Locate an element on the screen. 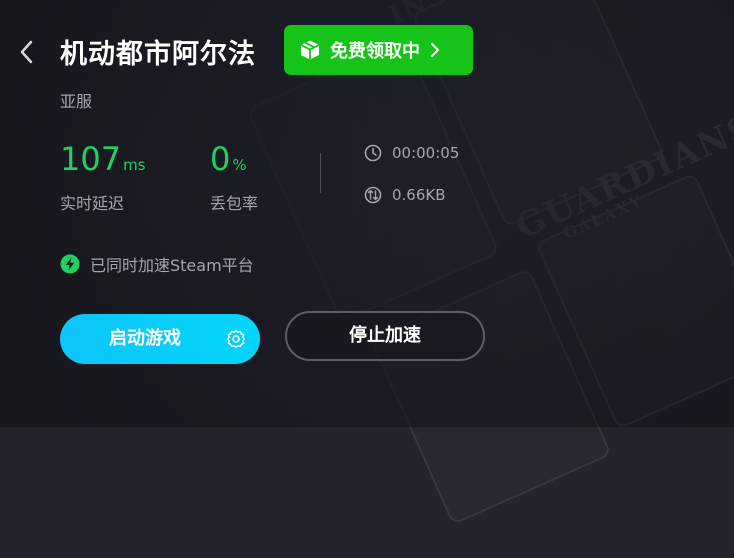  latency-value-row: 107 ms is located at coordinates (103, 162).